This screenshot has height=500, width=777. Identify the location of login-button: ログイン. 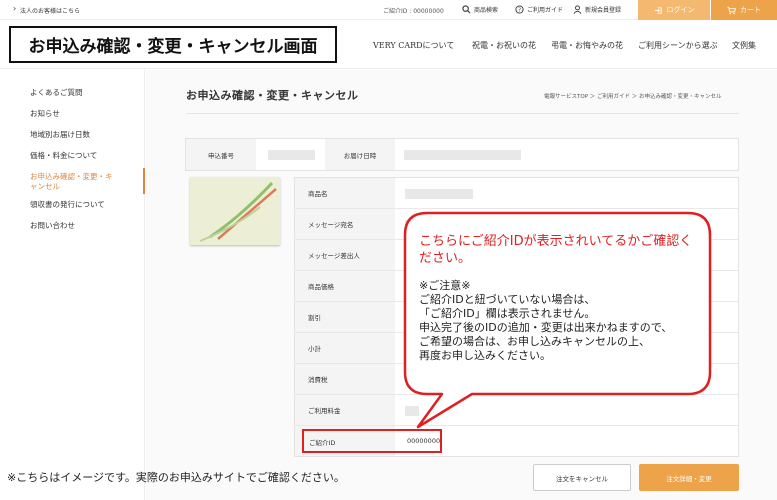
(674, 10).